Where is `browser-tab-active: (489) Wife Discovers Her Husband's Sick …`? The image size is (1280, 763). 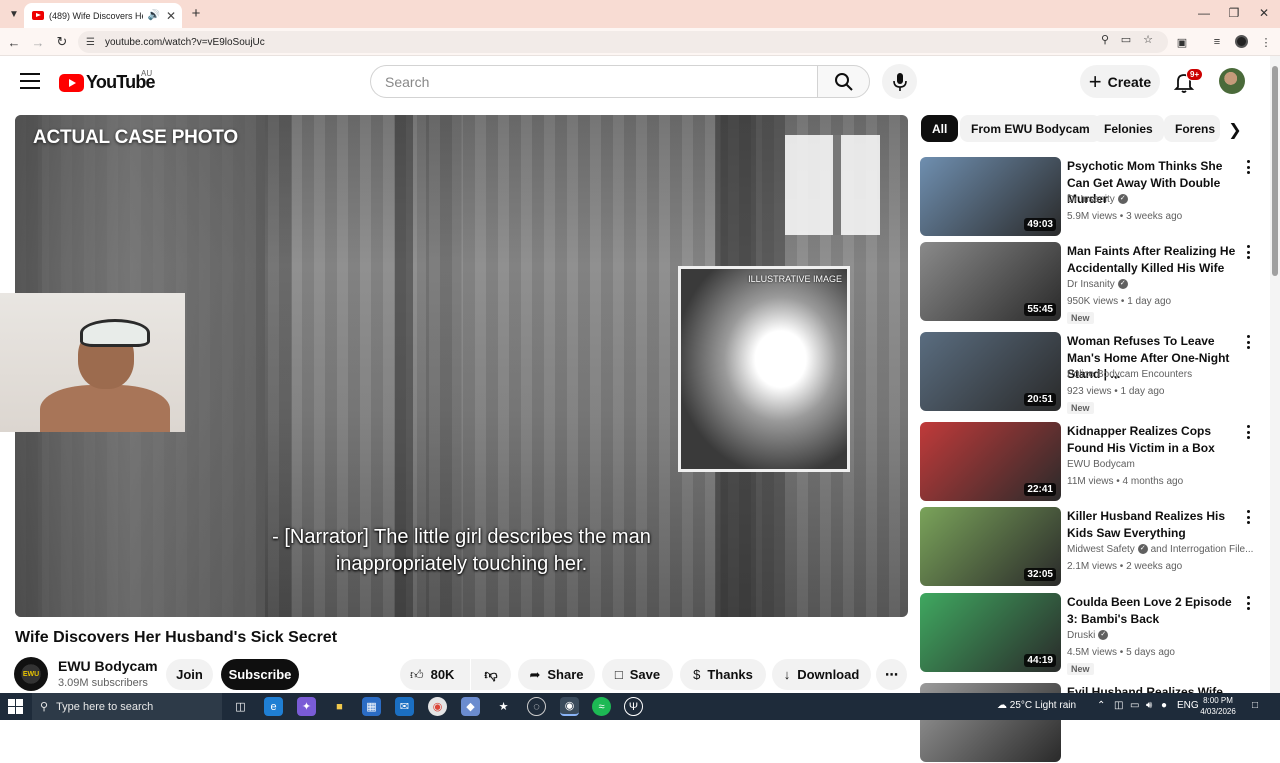 browser-tab-active: (489) Wife Discovers Her Husband's Sick … is located at coordinates (103, 15).